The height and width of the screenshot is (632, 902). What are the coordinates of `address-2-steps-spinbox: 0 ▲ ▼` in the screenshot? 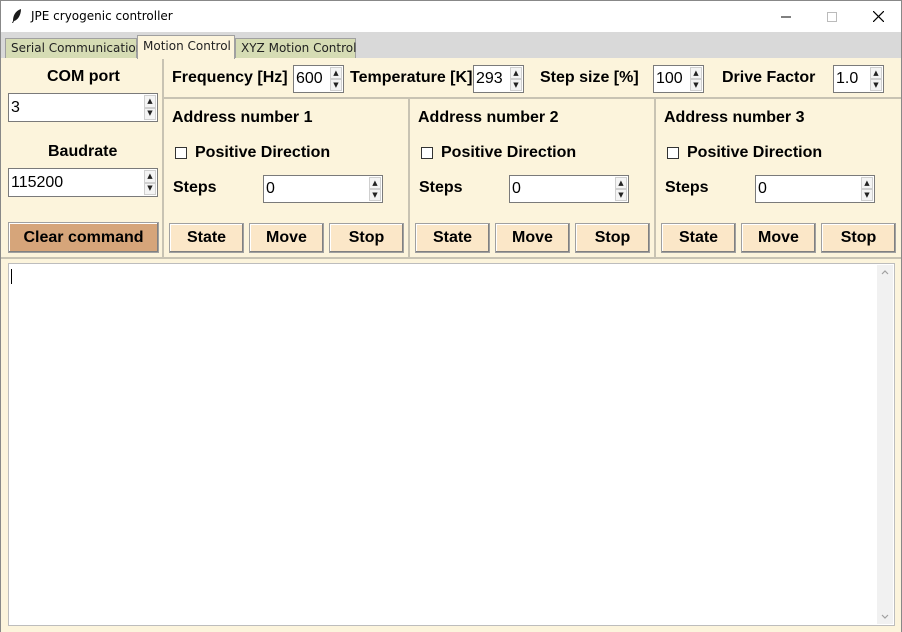 It's located at (569, 189).